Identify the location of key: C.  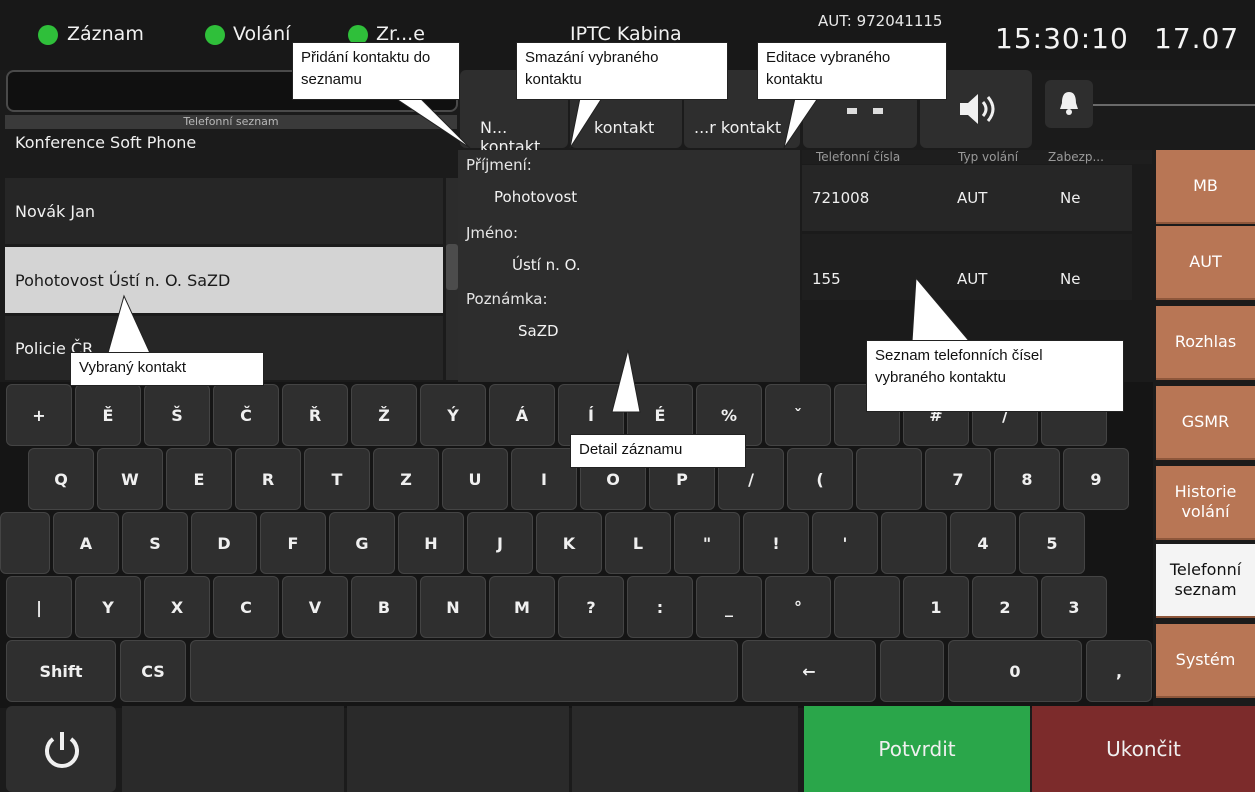
(246, 607).